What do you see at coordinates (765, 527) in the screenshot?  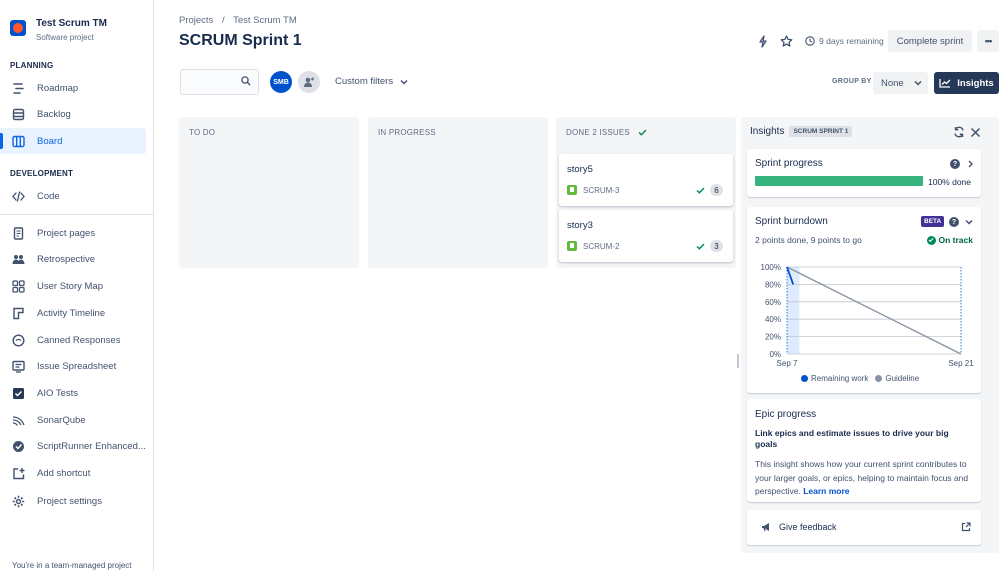 I see `megaphone-icon` at bounding box center [765, 527].